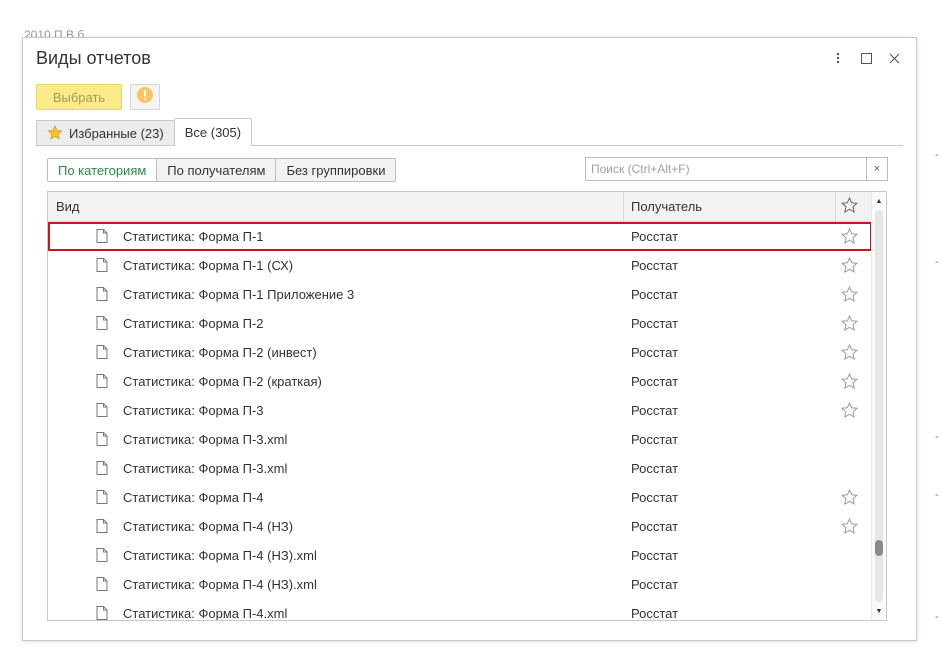 The height and width of the screenshot is (660, 943). Describe the element at coordinates (220, 352) in the screenshot. I see `report-type-name: Статистика: Форма П-2 (инвест)` at that location.